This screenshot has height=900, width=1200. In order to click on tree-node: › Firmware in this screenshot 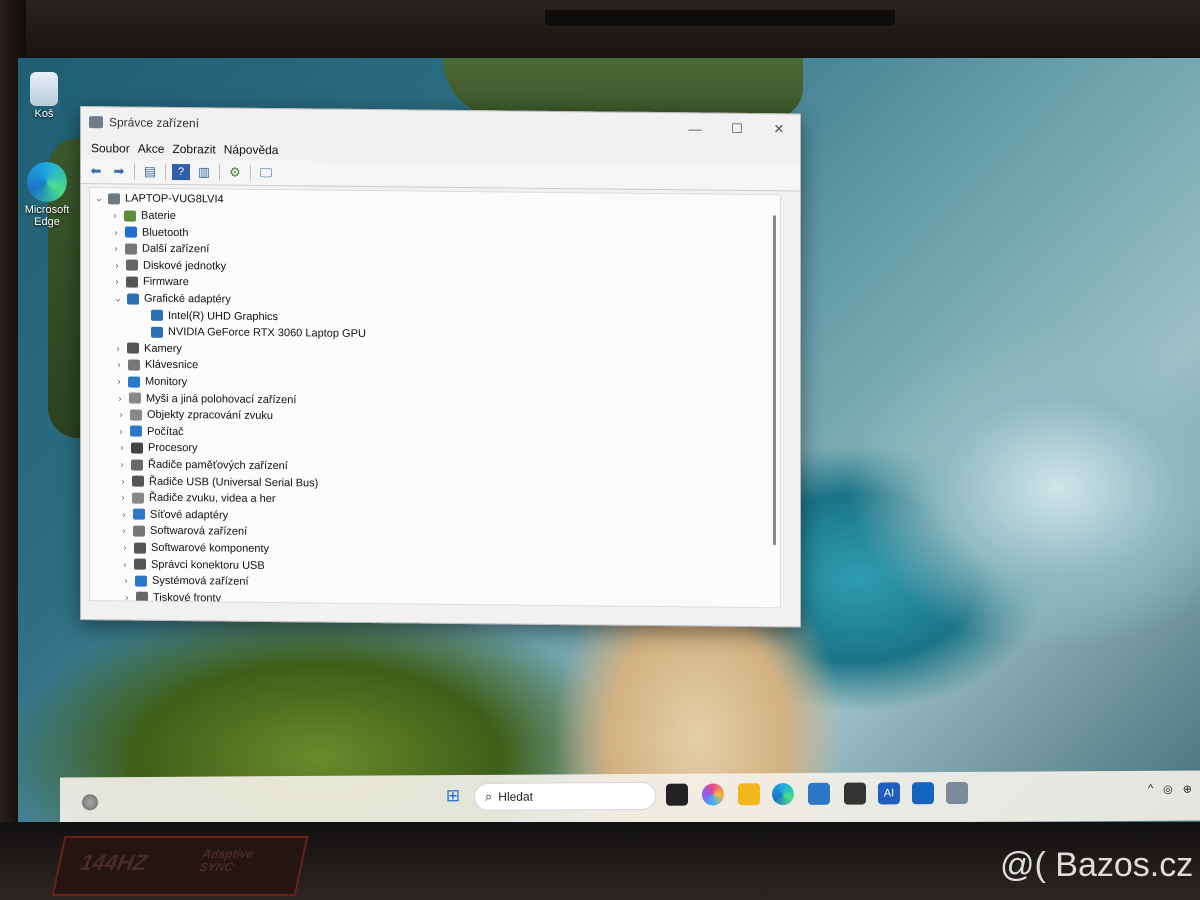, I will do `click(150, 282)`.